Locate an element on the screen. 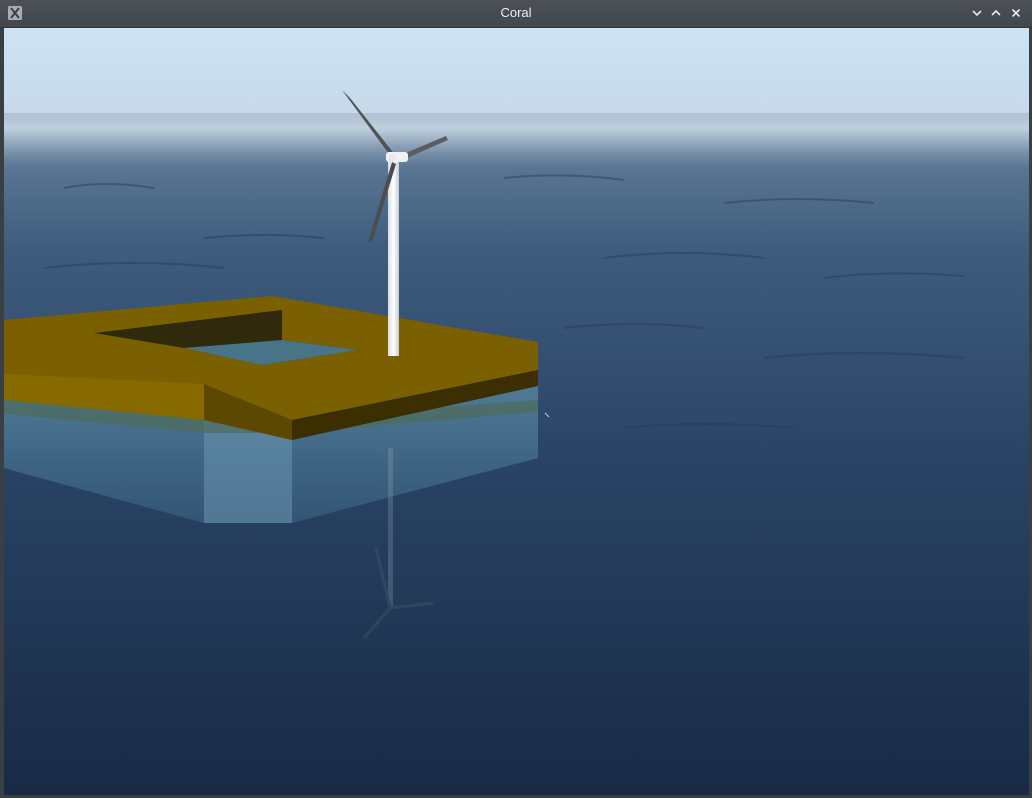 Image resolution: width=1032 pixels, height=798 pixels. window-title: Coral is located at coordinates (516, 12).